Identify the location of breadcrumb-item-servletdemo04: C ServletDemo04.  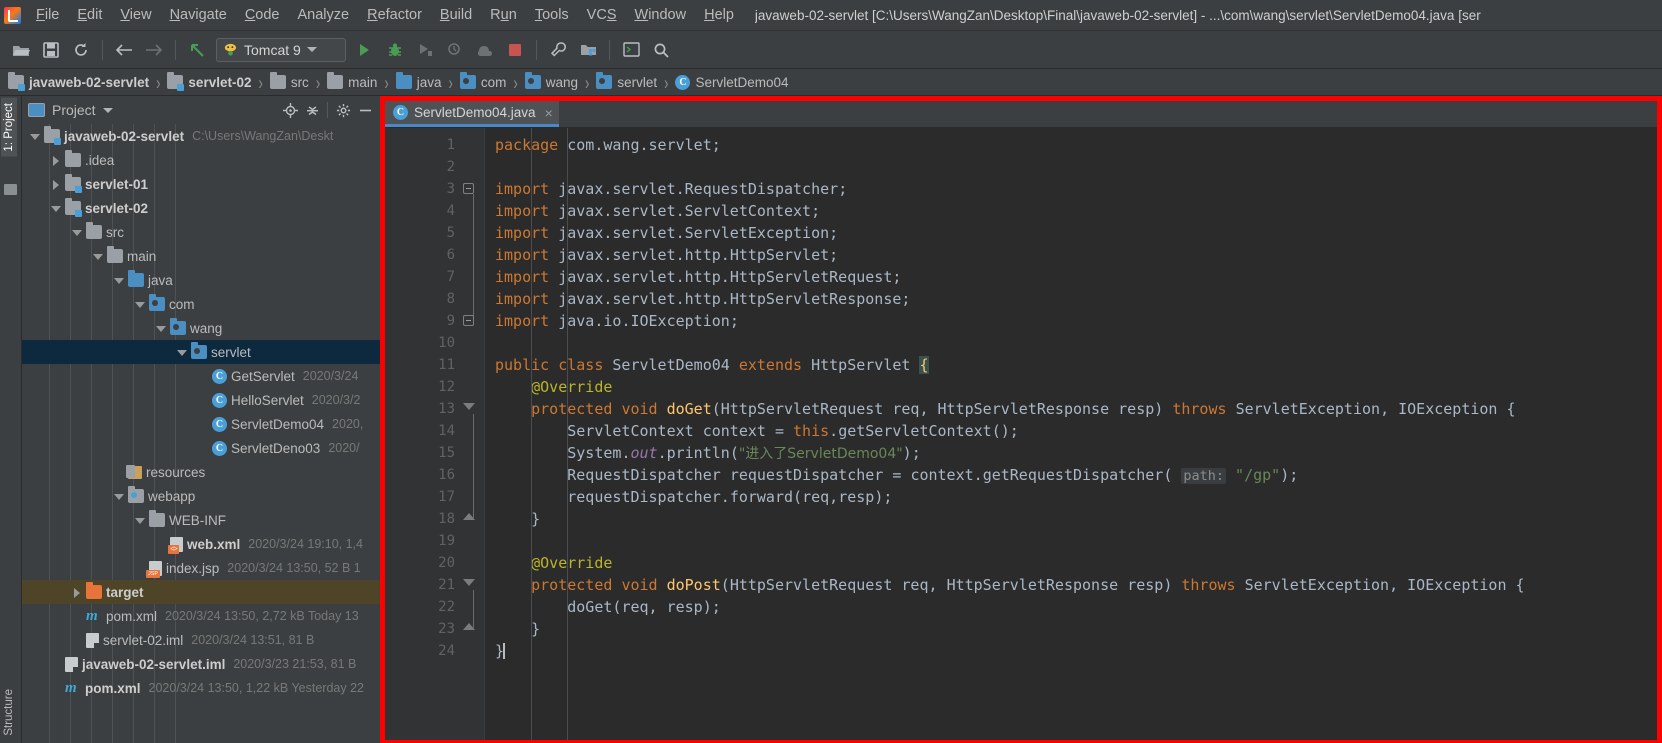
(732, 82).